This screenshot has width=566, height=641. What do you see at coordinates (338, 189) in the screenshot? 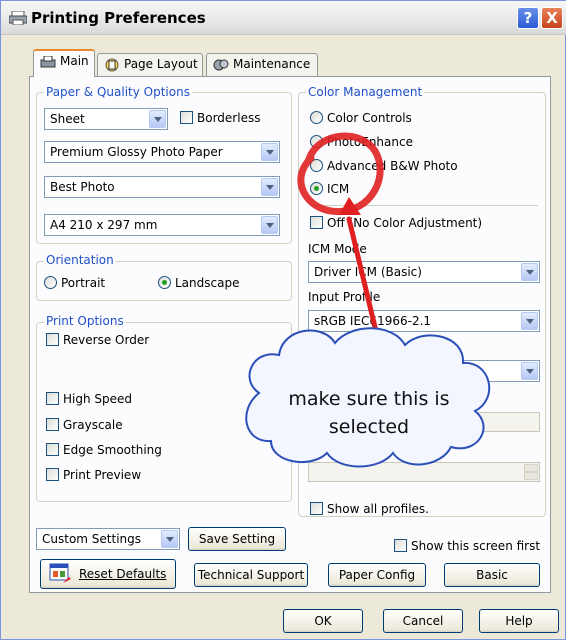
I see `icm-label: ICM` at bounding box center [338, 189].